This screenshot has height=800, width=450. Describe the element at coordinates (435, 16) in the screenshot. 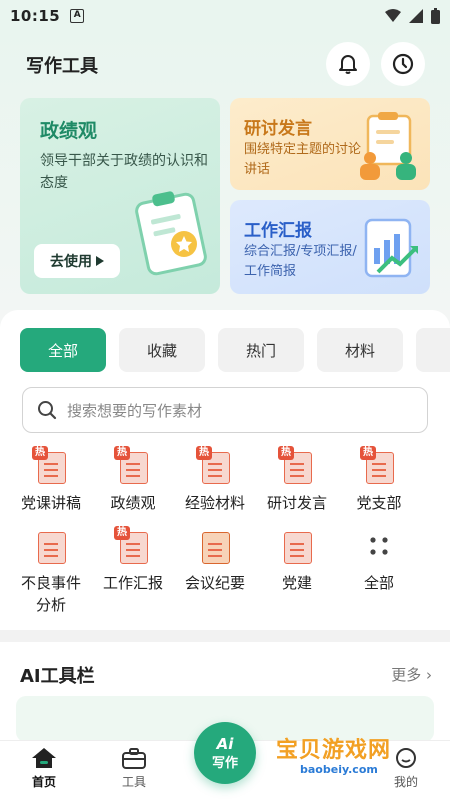

I see `battery-icon` at that location.